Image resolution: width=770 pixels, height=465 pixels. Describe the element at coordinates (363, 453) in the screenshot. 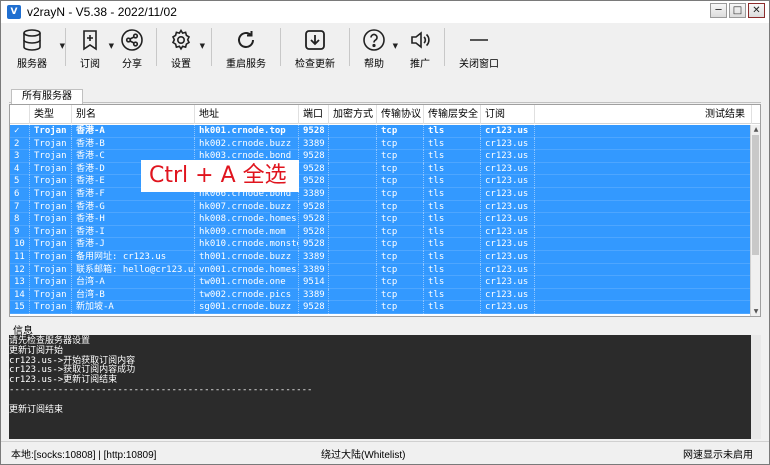

I see `routing-status: 绕过大陆(Whitelist)` at that location.